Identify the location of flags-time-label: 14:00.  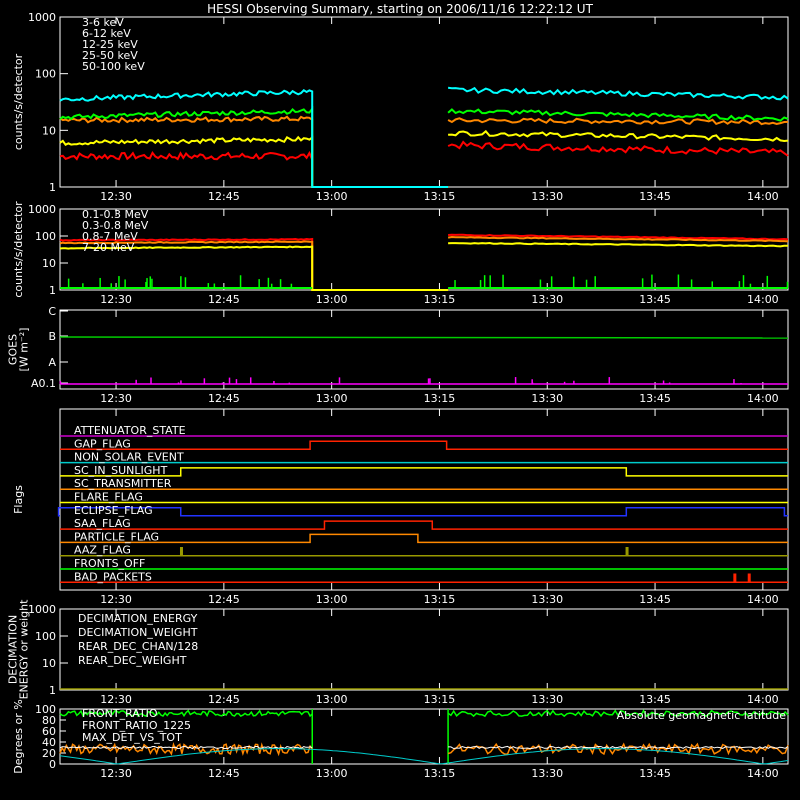
(763, 599).